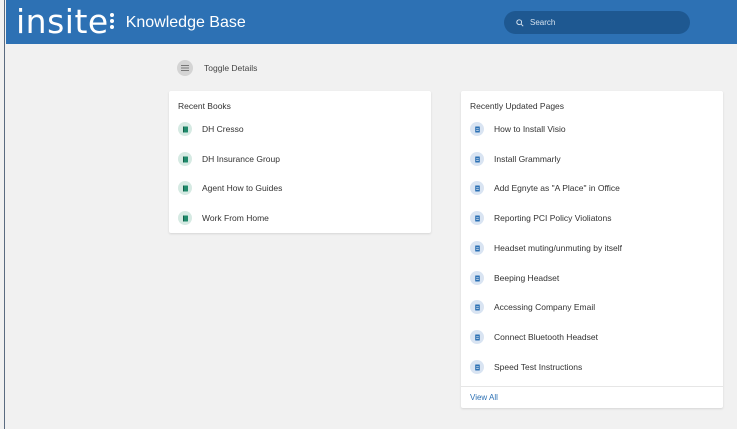  I want to click on search-box, so click(597, 22).